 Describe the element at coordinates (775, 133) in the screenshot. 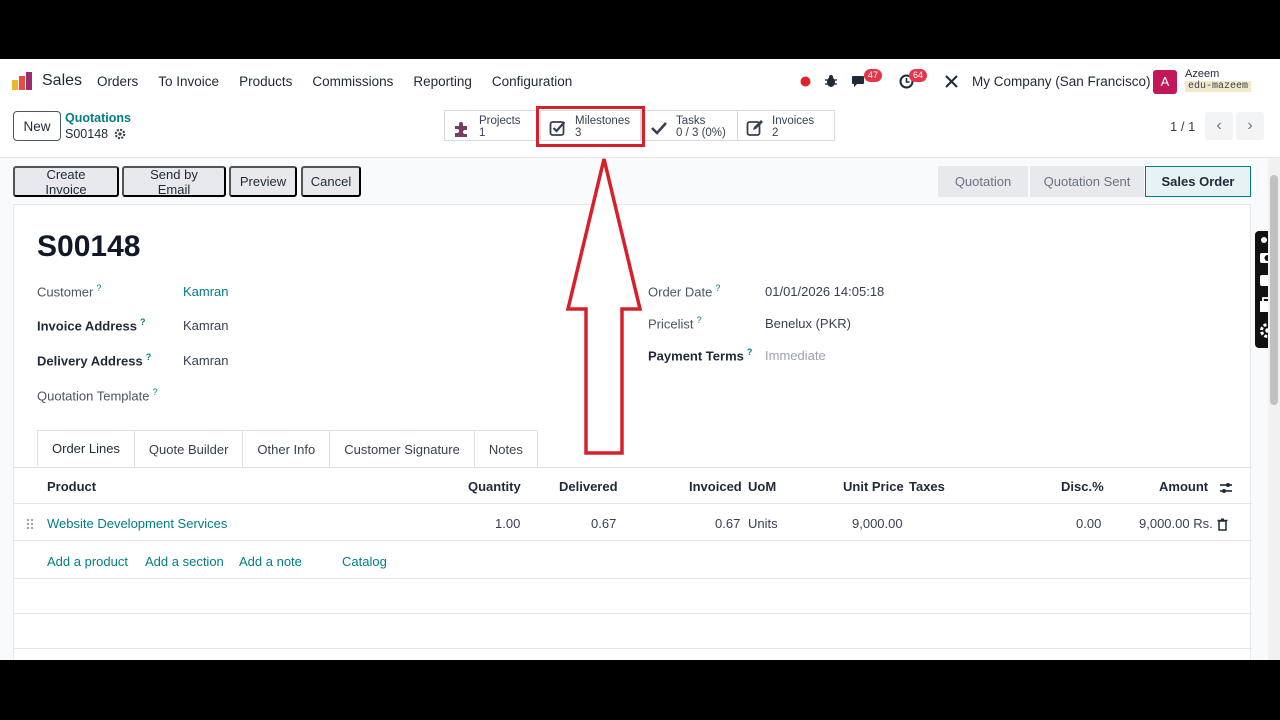

I see `invoices-count: 2` at that location.